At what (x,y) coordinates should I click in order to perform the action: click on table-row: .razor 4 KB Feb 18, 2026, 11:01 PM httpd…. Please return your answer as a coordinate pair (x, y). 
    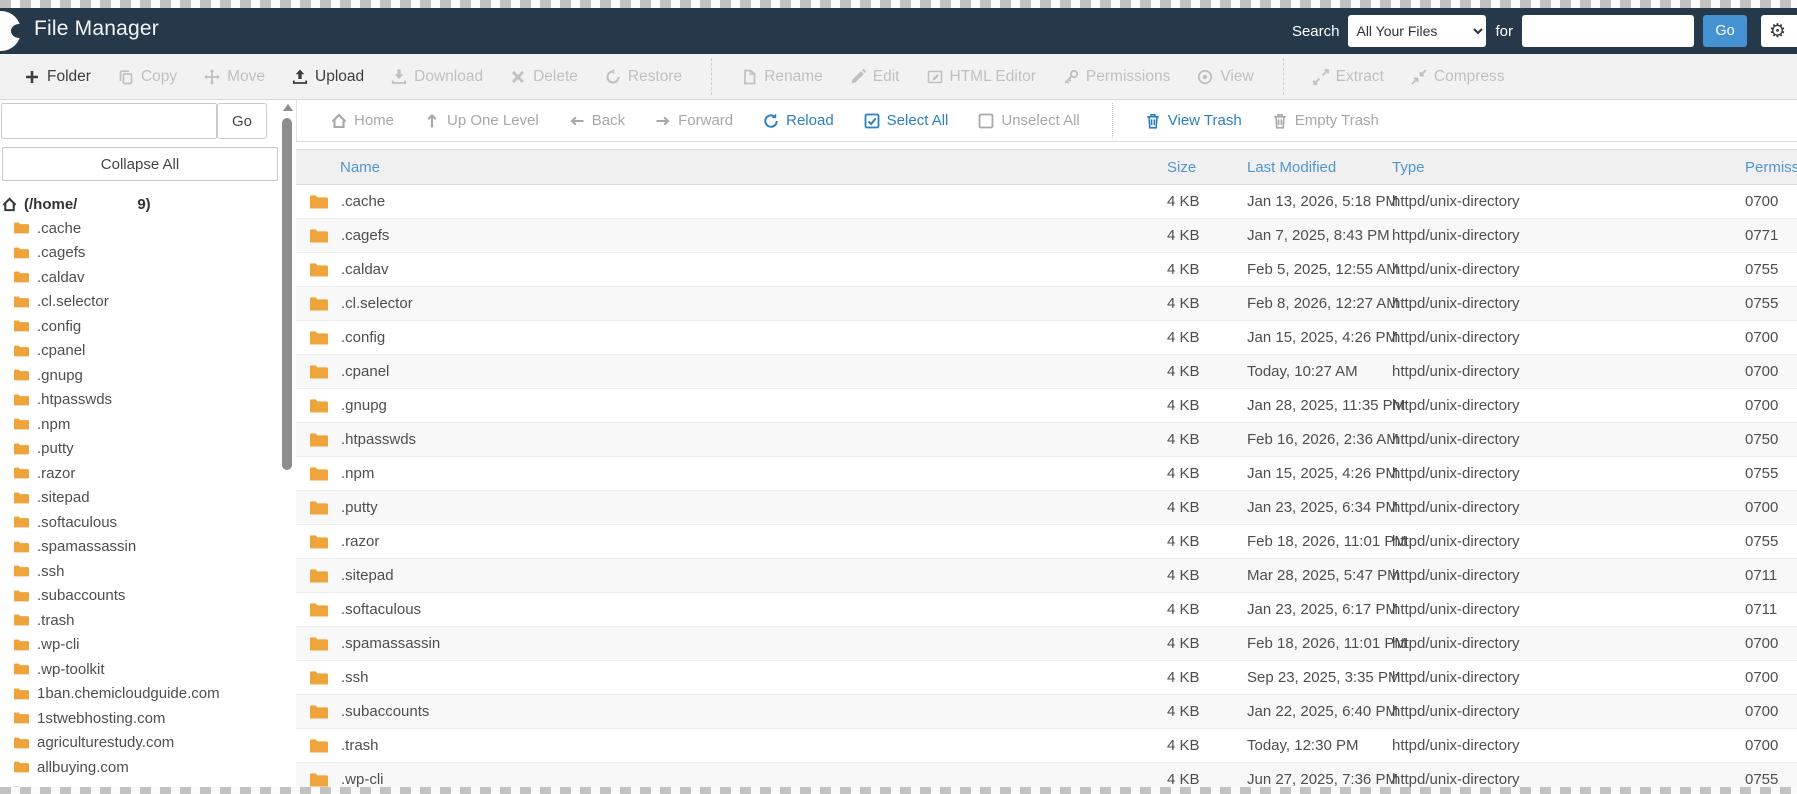
    Looking at the image, I should click on (1046, 542).